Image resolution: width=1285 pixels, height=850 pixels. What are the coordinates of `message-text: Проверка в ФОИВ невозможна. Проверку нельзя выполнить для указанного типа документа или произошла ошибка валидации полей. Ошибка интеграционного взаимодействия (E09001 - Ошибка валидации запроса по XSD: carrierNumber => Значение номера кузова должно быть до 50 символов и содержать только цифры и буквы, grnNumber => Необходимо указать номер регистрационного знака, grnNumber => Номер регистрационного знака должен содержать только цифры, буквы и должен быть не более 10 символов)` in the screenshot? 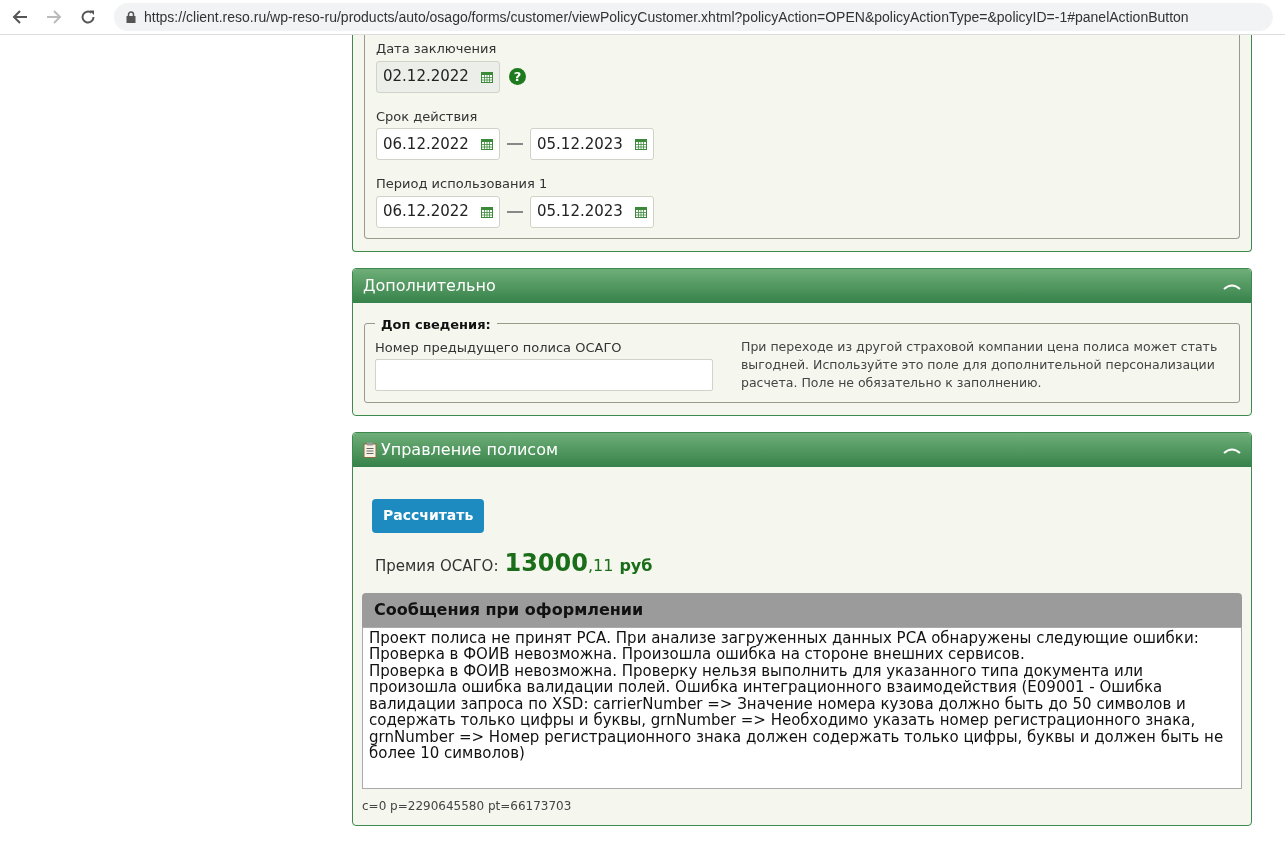 It's located at (797, 712).